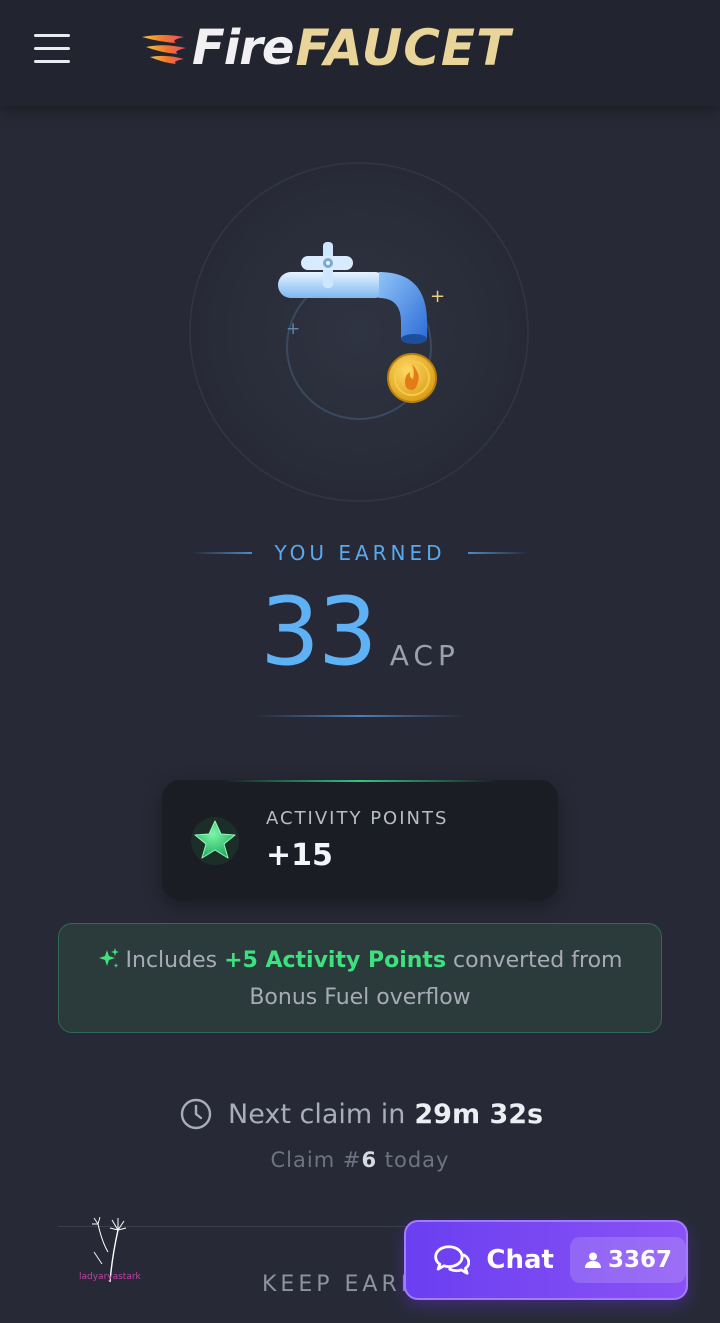 The width and height of the screenshot is (720, 1323). I want to click on earned-amount: 33 ACP, so click(360, 630).